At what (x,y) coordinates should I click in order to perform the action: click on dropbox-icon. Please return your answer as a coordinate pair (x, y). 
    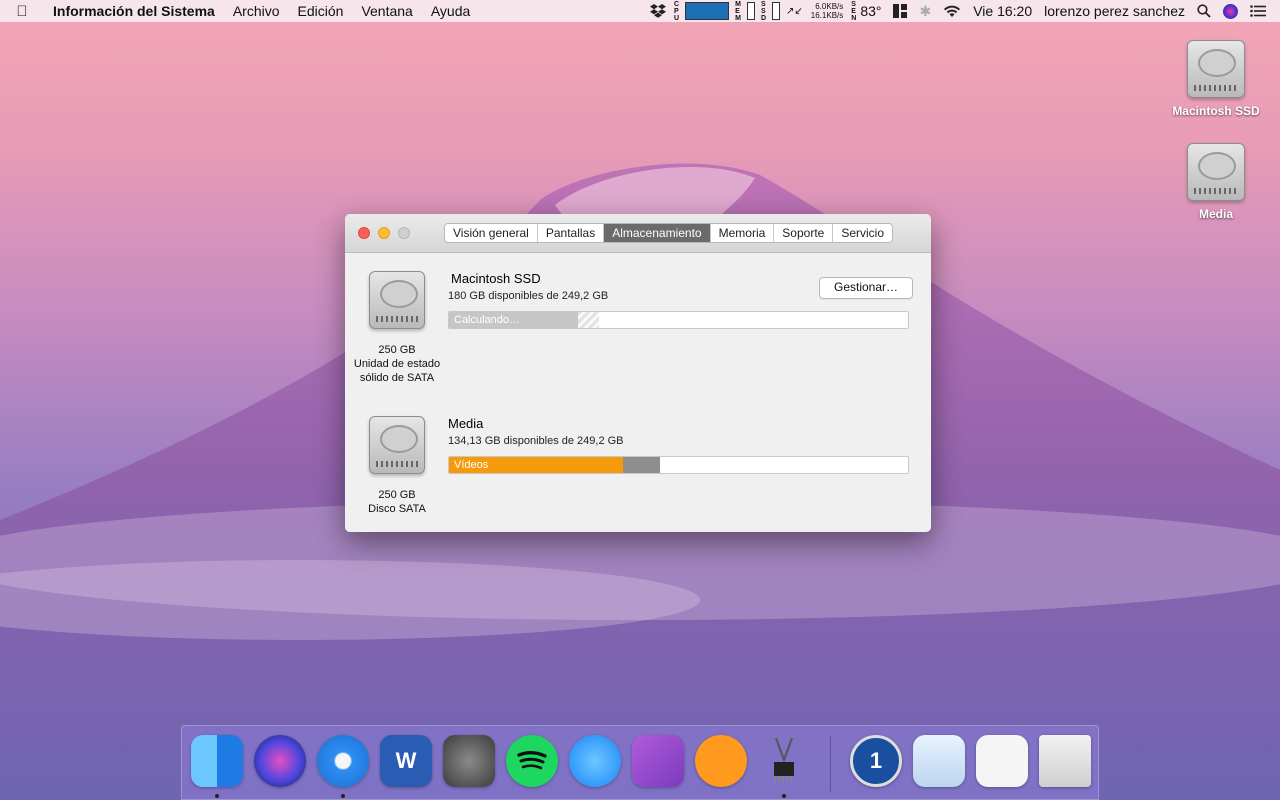
    Looking at the image, I should click on (658, 11).